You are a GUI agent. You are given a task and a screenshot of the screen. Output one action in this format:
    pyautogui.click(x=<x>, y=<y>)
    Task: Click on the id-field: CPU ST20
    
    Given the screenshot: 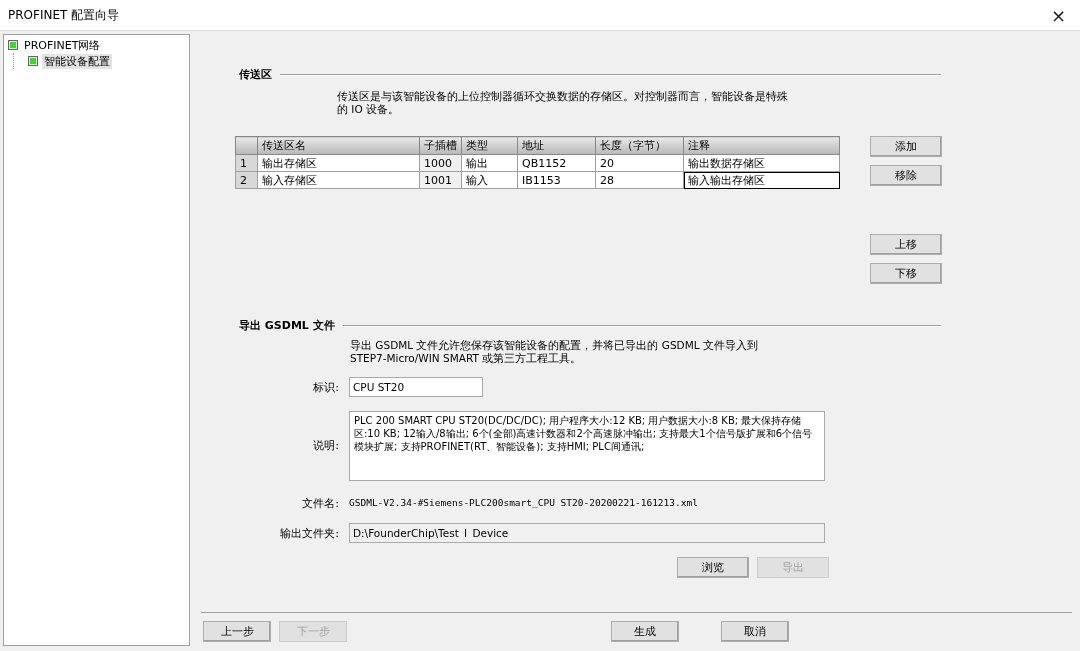 What is the action you would take?
    pyautogui.click(x=416, y=387)
    